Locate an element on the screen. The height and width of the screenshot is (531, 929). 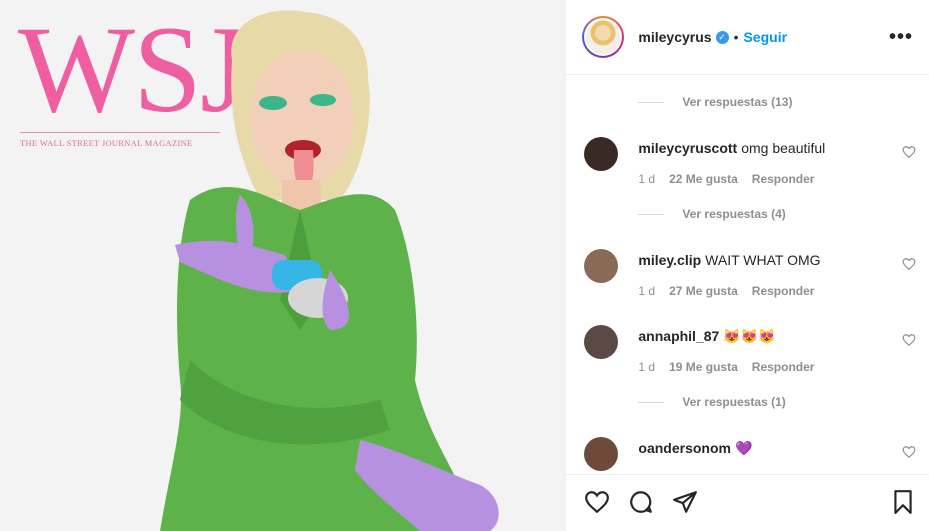
comment-likes: 19 Me gusta is located at coordinates (703, 367).